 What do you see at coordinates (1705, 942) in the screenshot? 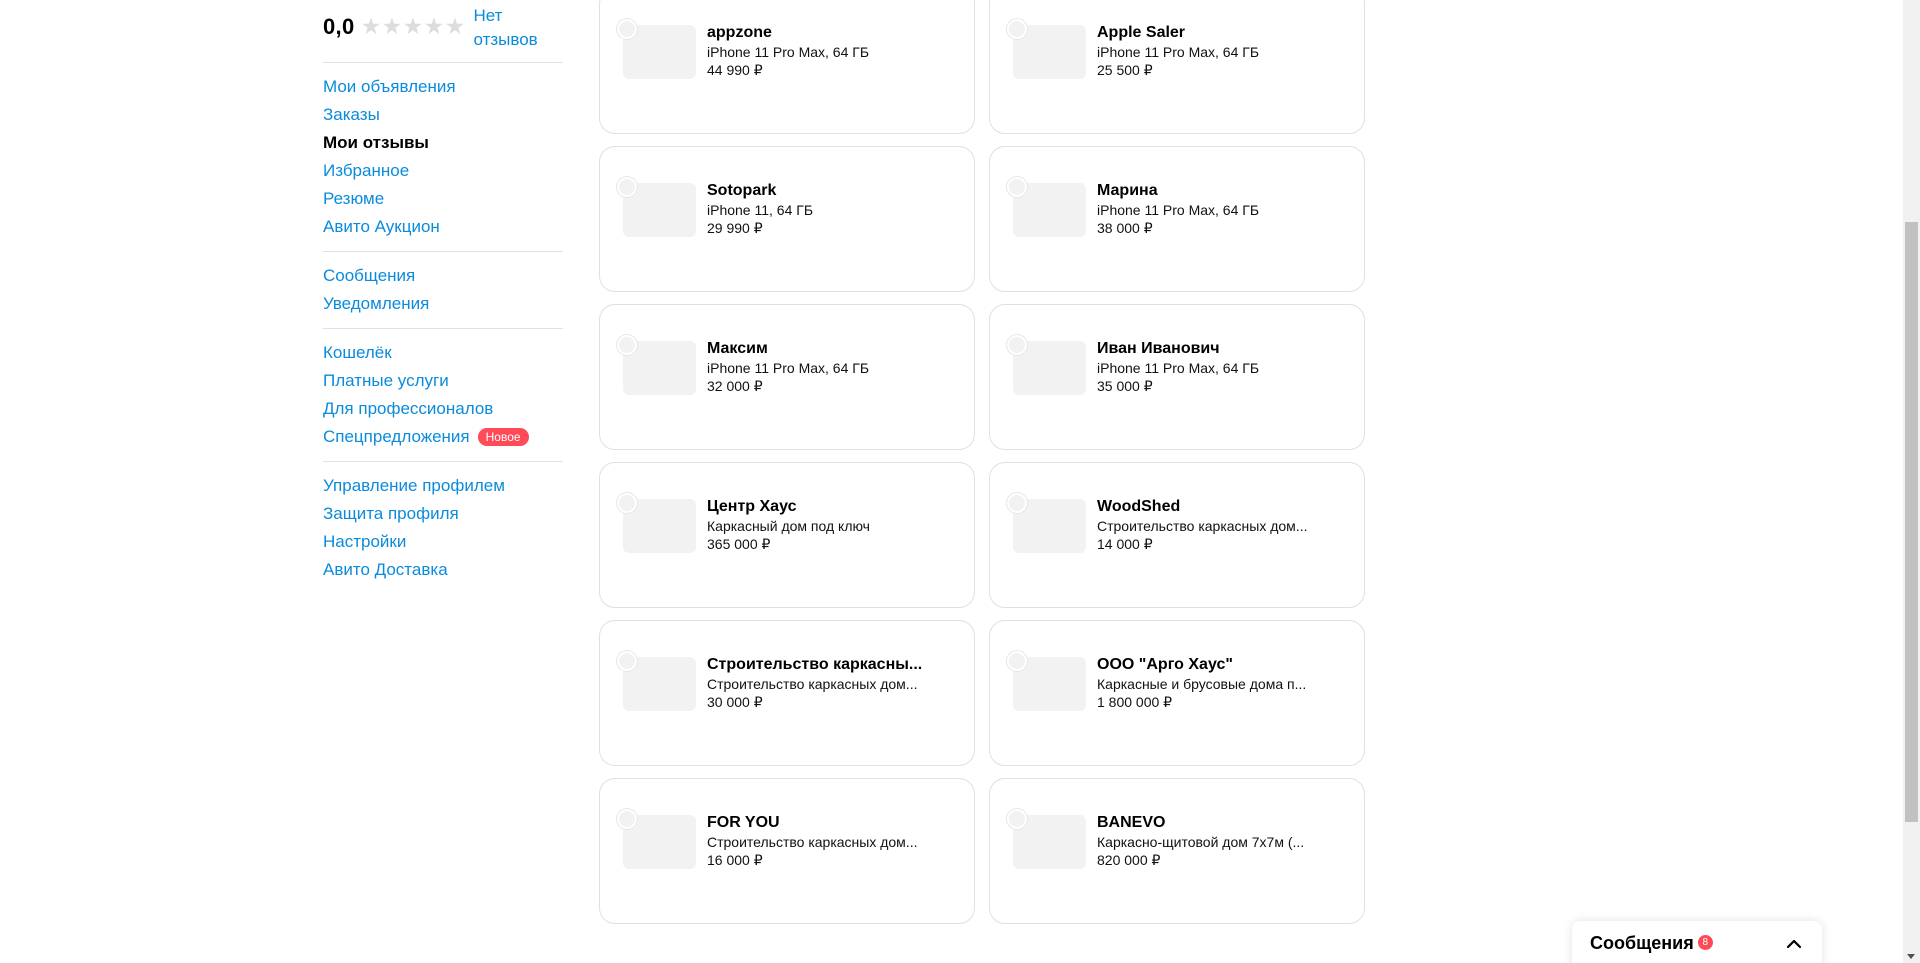
I see `messages-count-badge: 8` at bounding box center [1705, 942].